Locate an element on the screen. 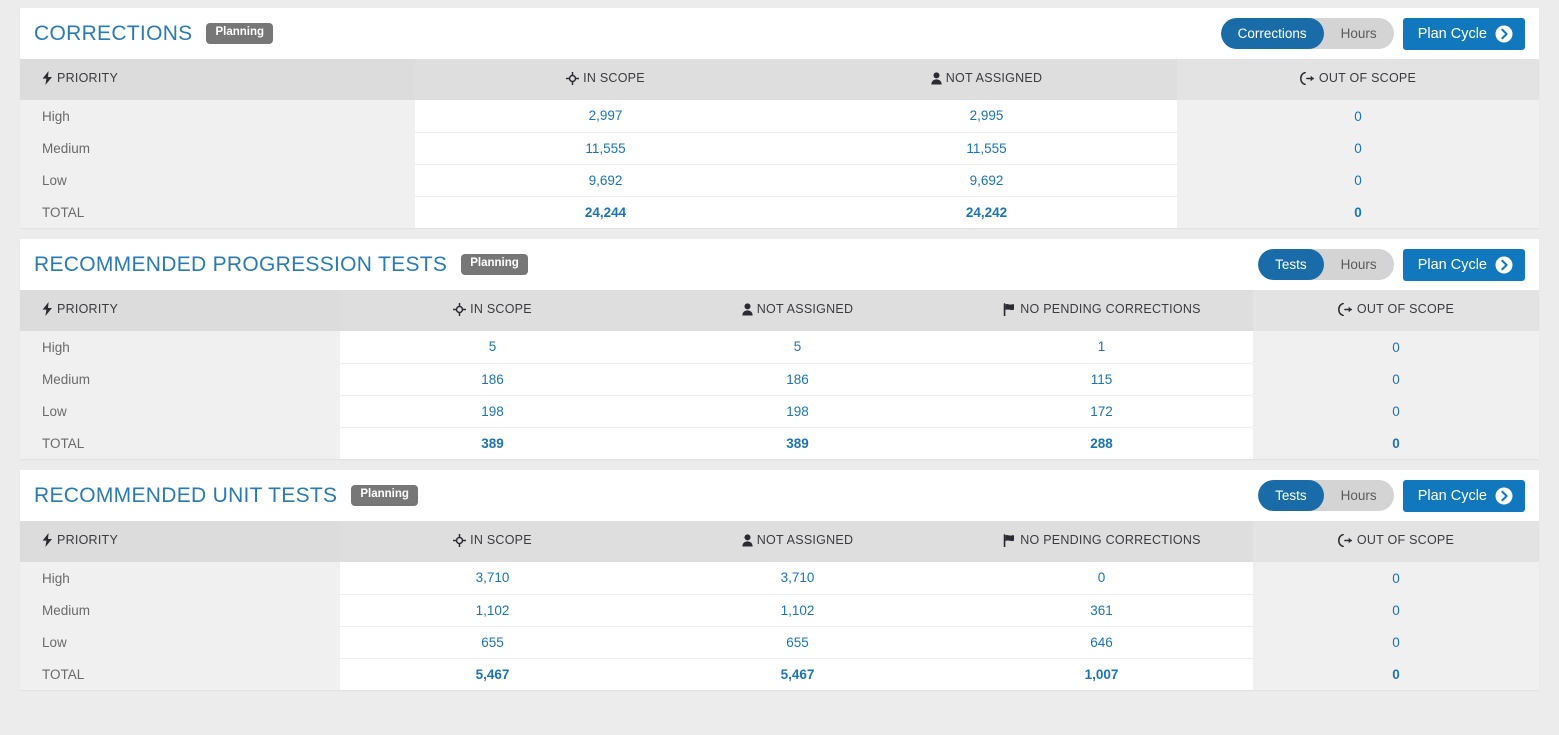 The height and width of the screenshot is (735, 1559). cell-no-pending-corrections: 115 is located at coordinates (1101, 379).